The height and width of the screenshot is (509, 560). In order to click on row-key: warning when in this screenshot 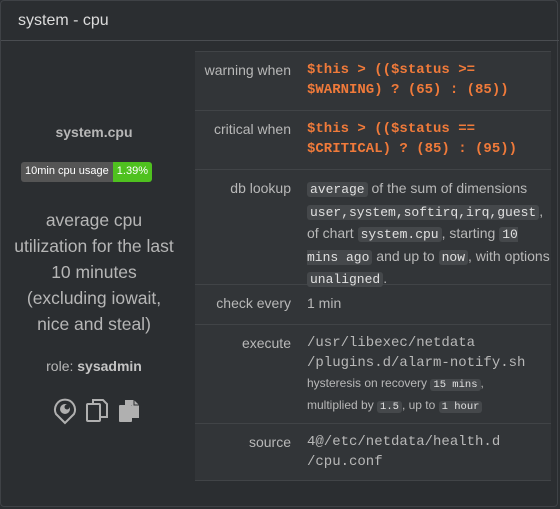, I will do `click(247, 70)`.